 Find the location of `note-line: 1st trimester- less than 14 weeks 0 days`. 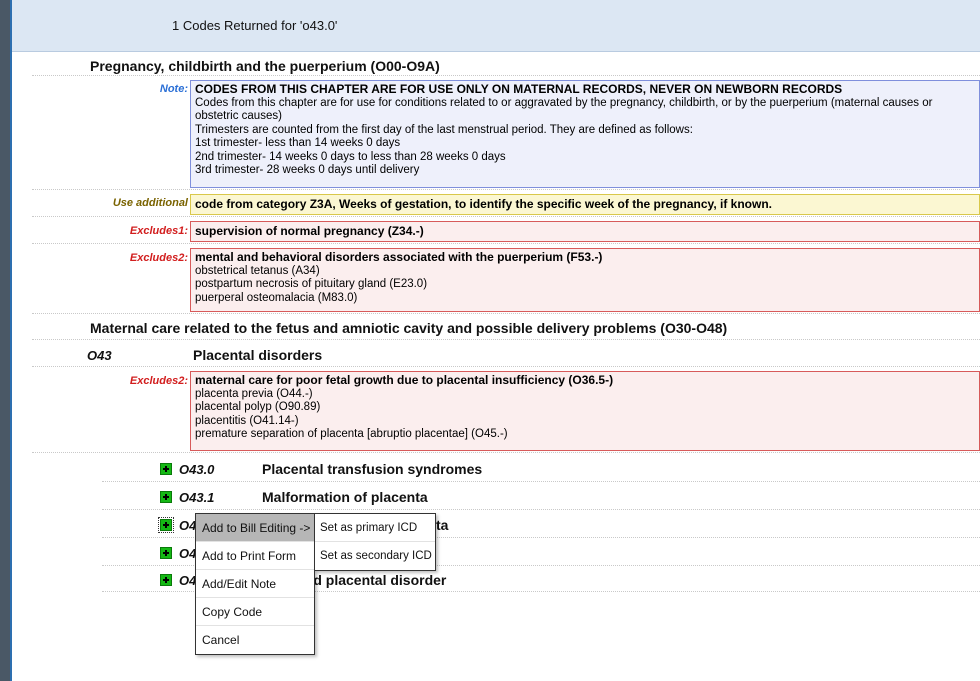

note-line: 1st trimester- less than 14 weeks 0 days is located at coordinates (298, 143).